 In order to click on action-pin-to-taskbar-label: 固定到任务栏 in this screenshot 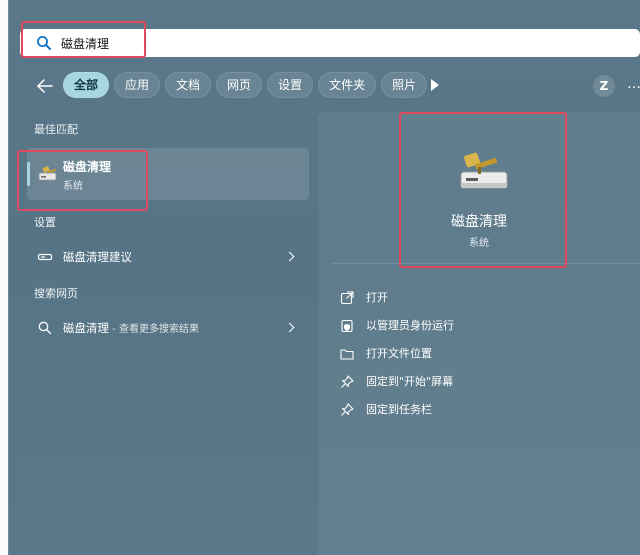, I will do `click(399, 409)`.